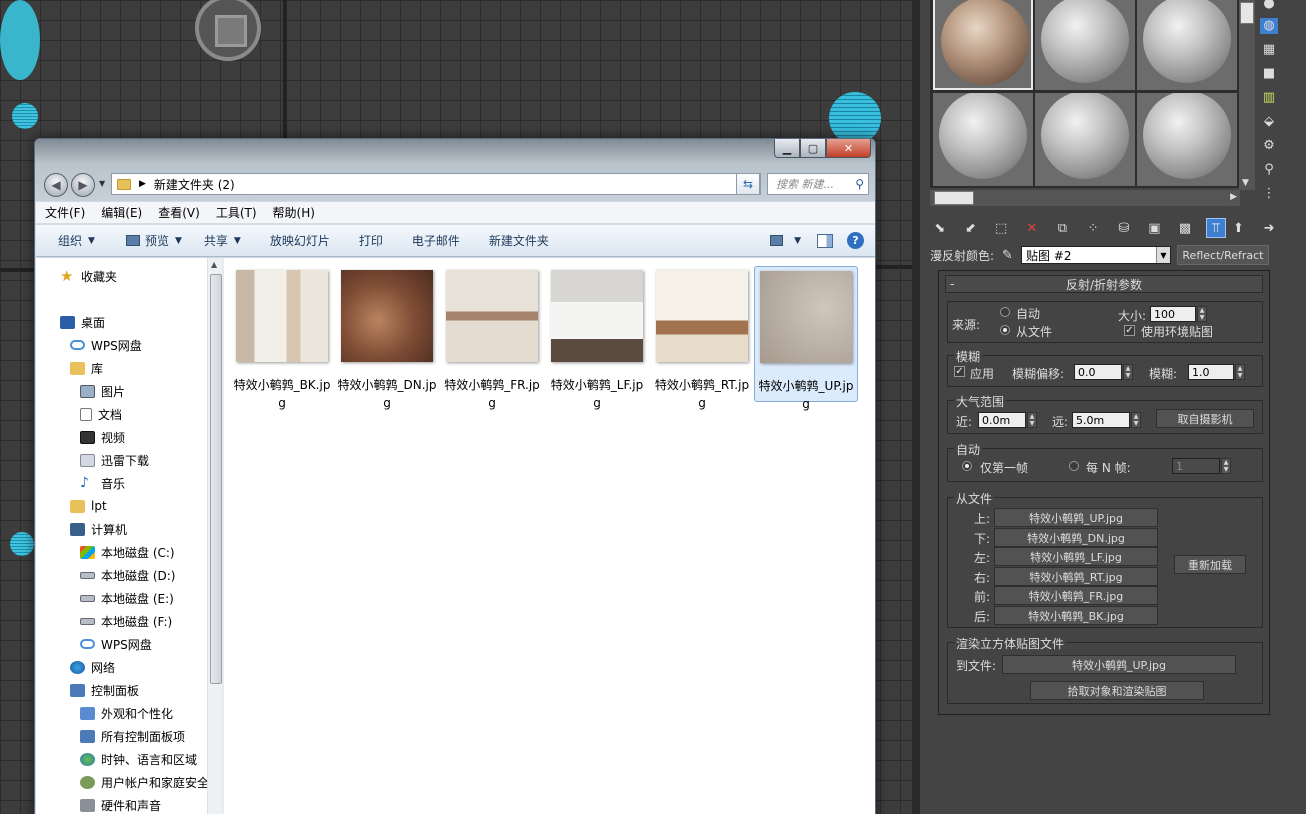 The height and width of the screenshot is (814, 1306). What do you see at coordinates (1076, 595) in the screenshot?
I see `front-file-button: 特效小鹌鹑_FR.jpg` at bounding box center [1076, 595].